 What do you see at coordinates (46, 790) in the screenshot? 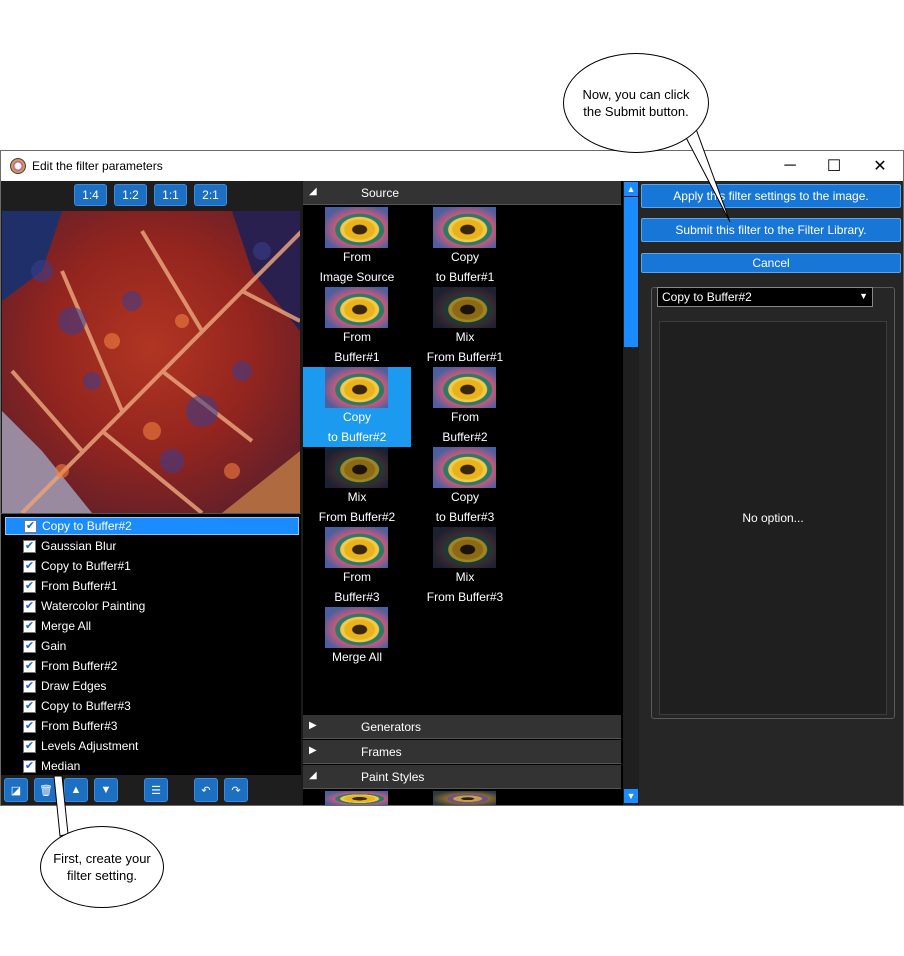
I see `delete-icon: 🗑` at bounding box center [46, 790].